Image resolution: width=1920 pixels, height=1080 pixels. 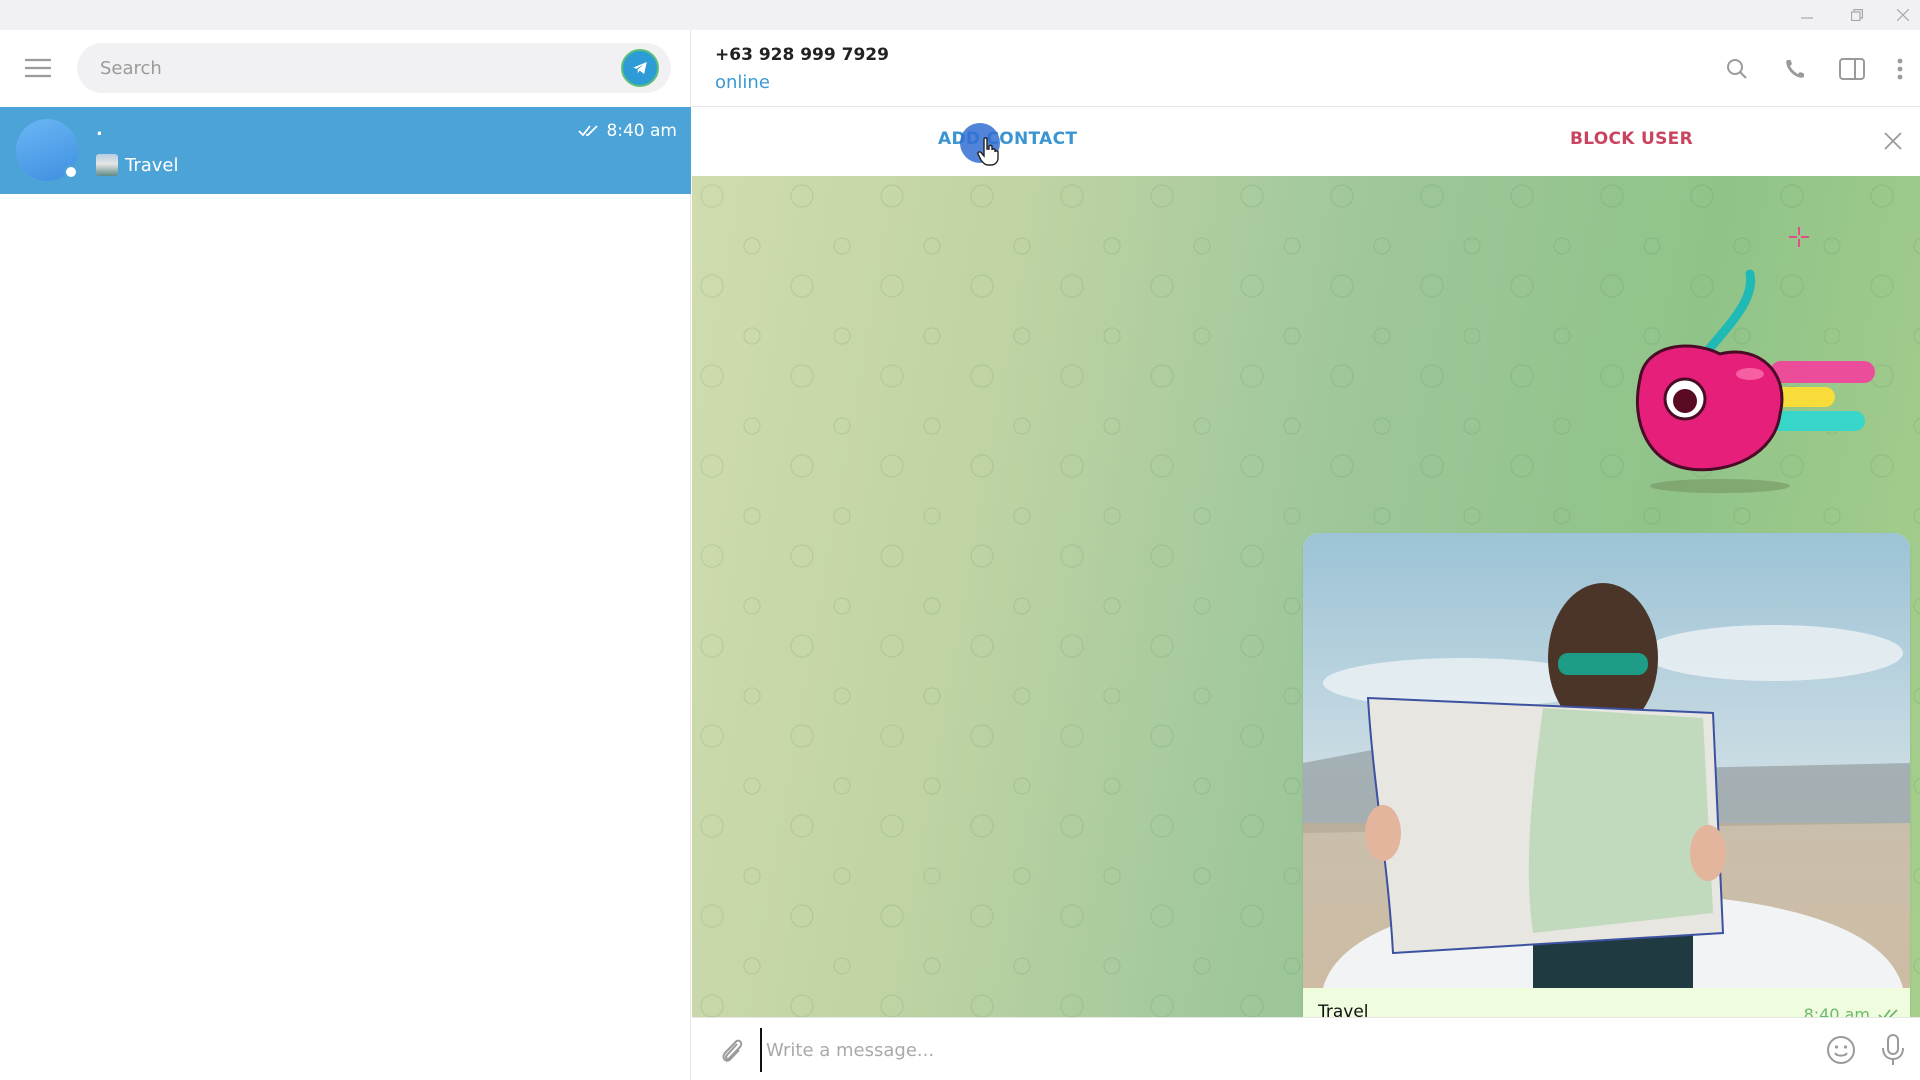 I want to click on contact-action-bar: ADD CONTACT BLOCK USER, so click(x=1306, y=141).